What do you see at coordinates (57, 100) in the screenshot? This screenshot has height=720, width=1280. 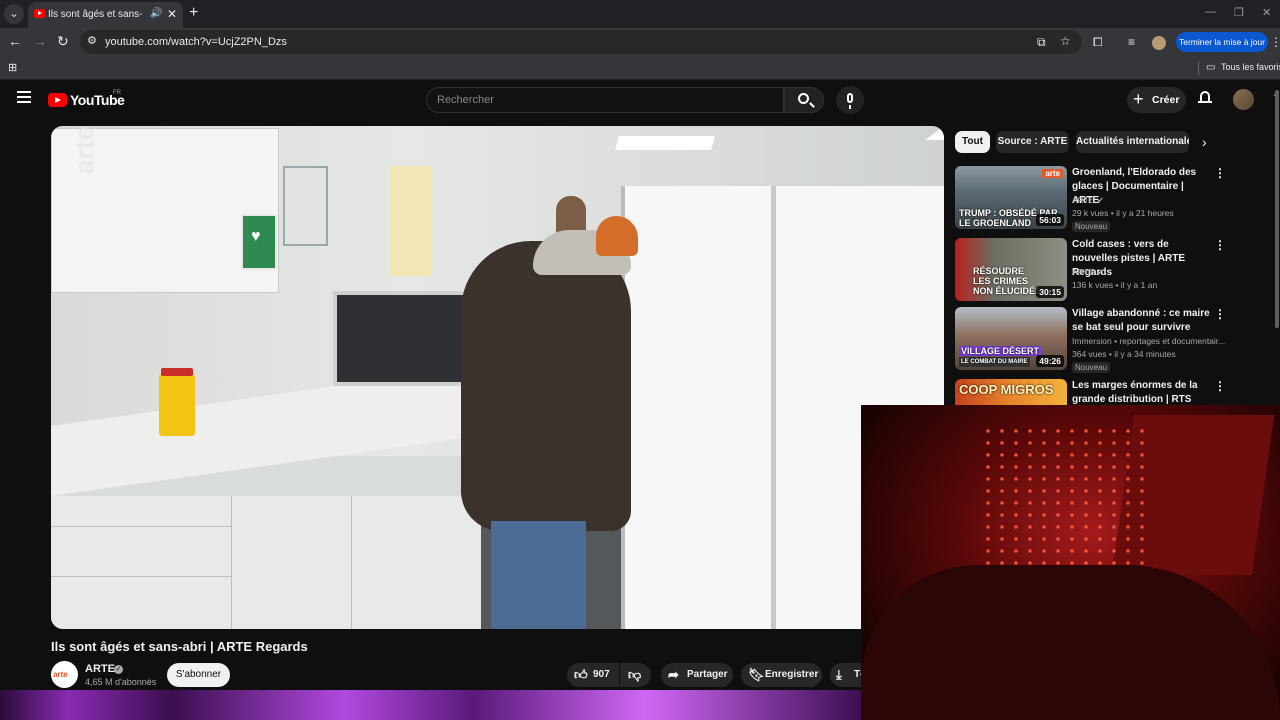 I see `youtube-logo-icon` at bounding box center [57, 100].